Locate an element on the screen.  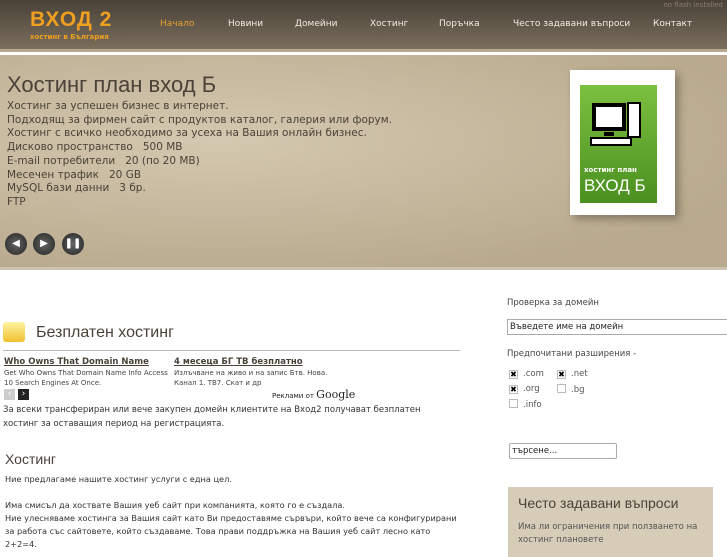
checkbox-net: ✖ .net is located at coordinates (572, 374).